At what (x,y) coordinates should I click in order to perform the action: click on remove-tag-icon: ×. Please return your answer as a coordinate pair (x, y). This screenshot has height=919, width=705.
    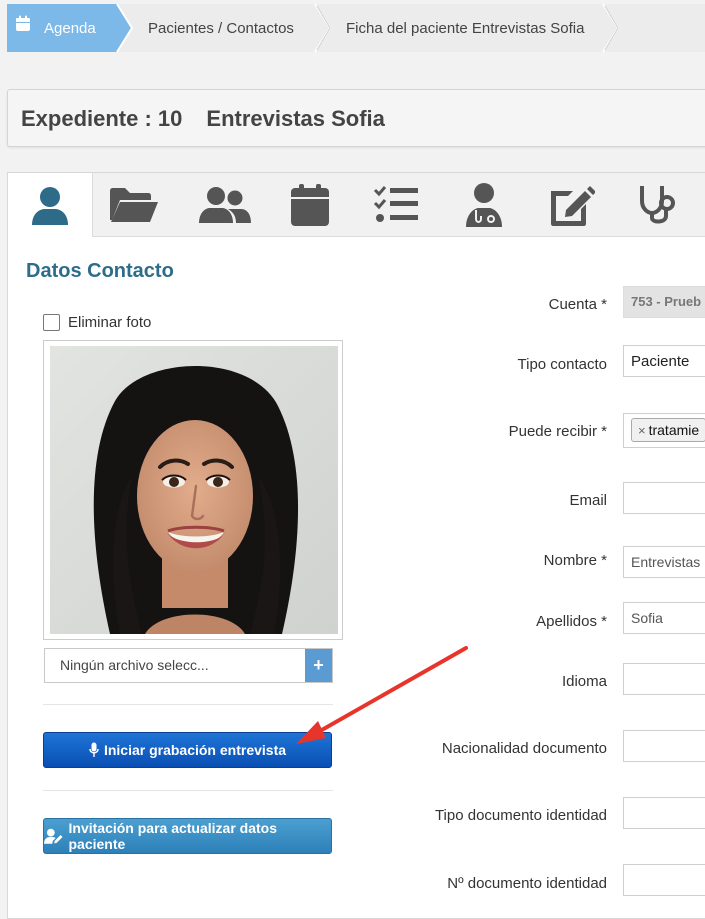
    Looking at the image, I should click on (642, 430).